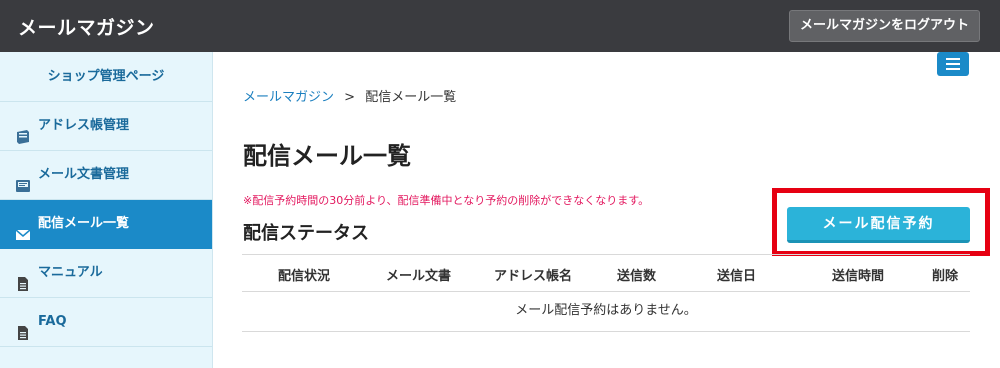 The width and height of the screenshot is (1000, 368). I want to click on breadcrumb-link: メールマガジン, so click(288, 97).